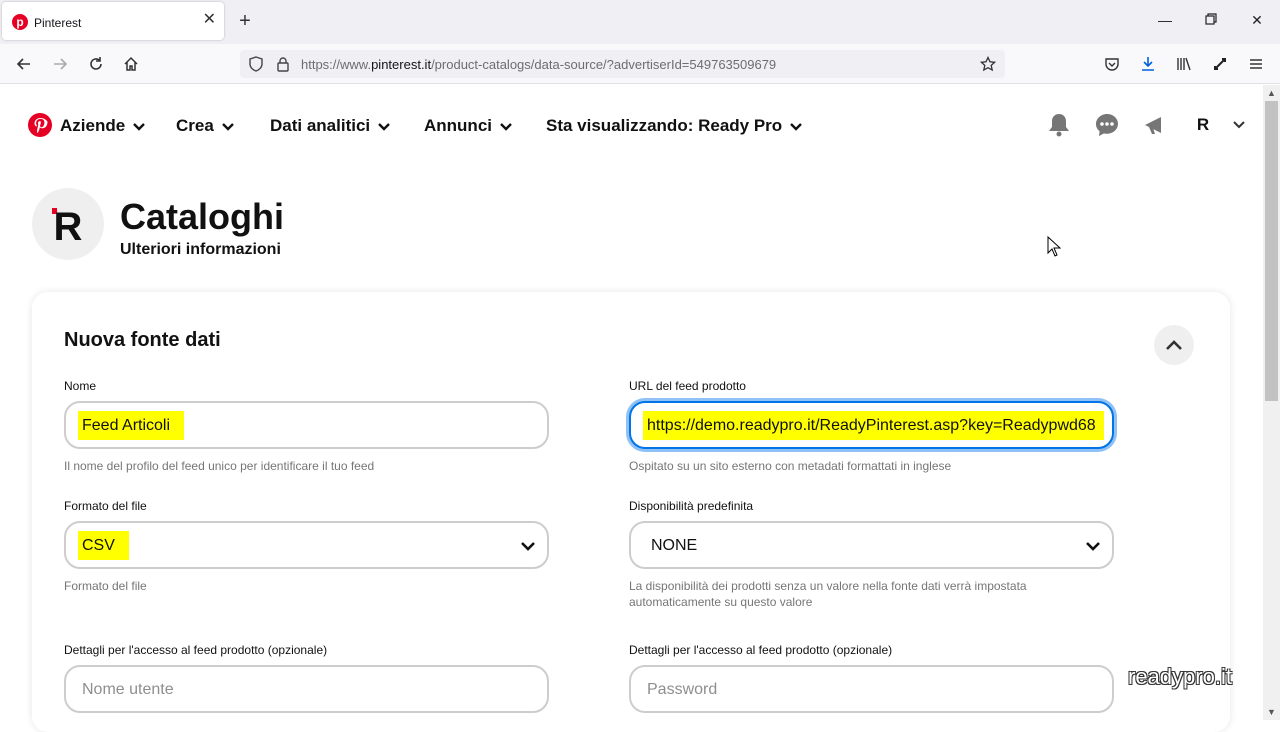 This screenshot has height=732, width=1280. Describe the element at coordinates (1239, 125) in the screenshot. I see `account-chevron-down-icon` at that location.